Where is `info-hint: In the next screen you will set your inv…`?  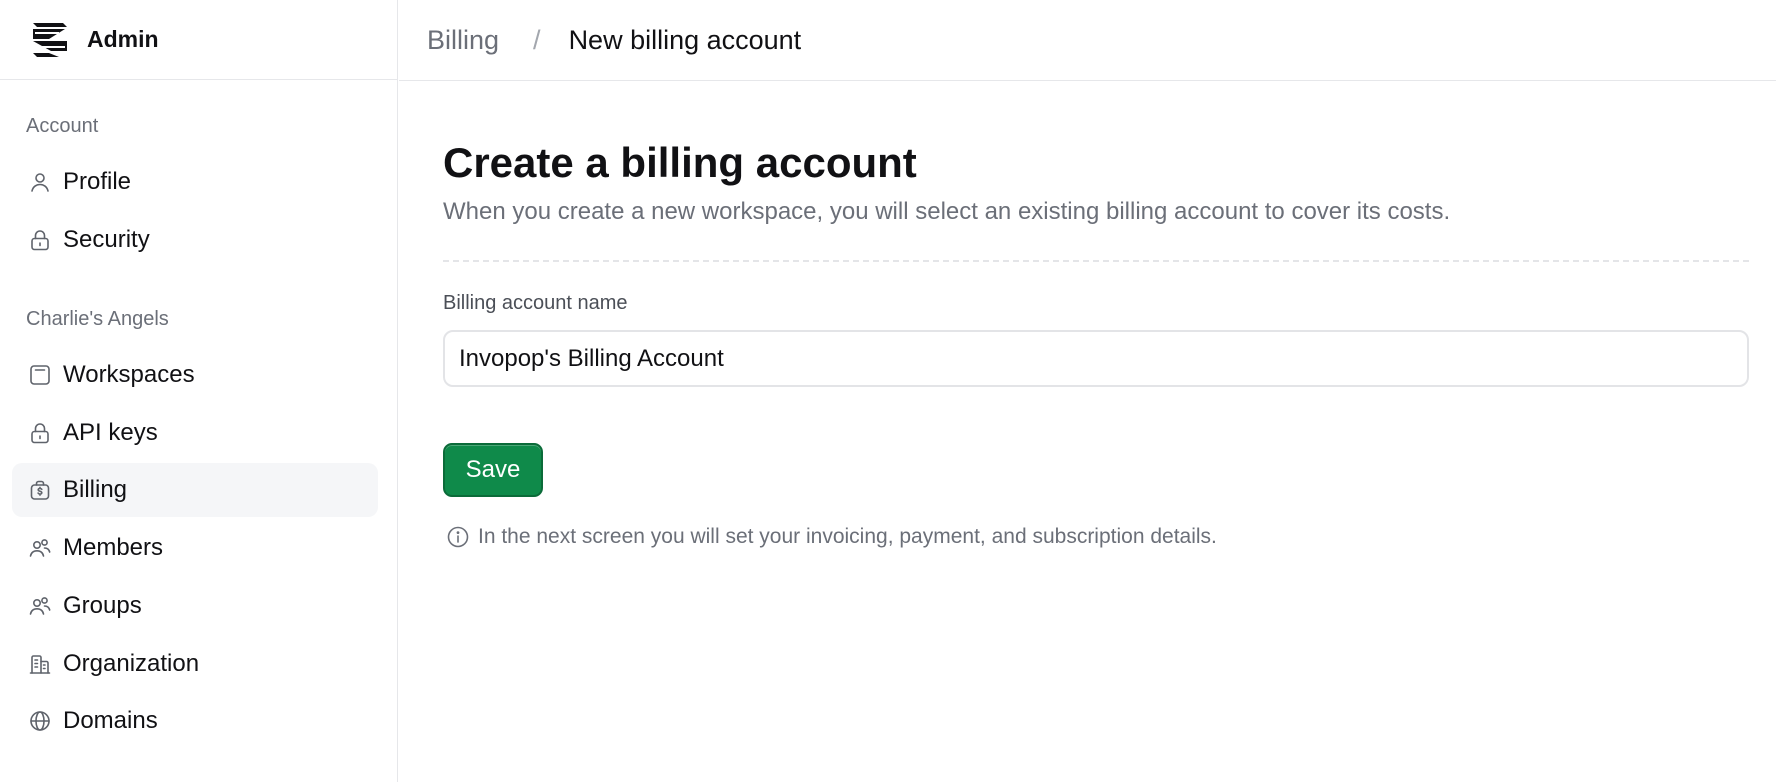 info-hint: In the next screen you will set your inv… is located at coordinates (831, 537).